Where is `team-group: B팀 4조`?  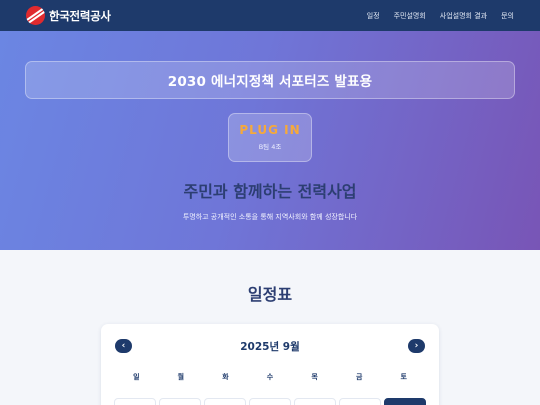 team-group: B팀 4조 is located at coordinates (270, 147).